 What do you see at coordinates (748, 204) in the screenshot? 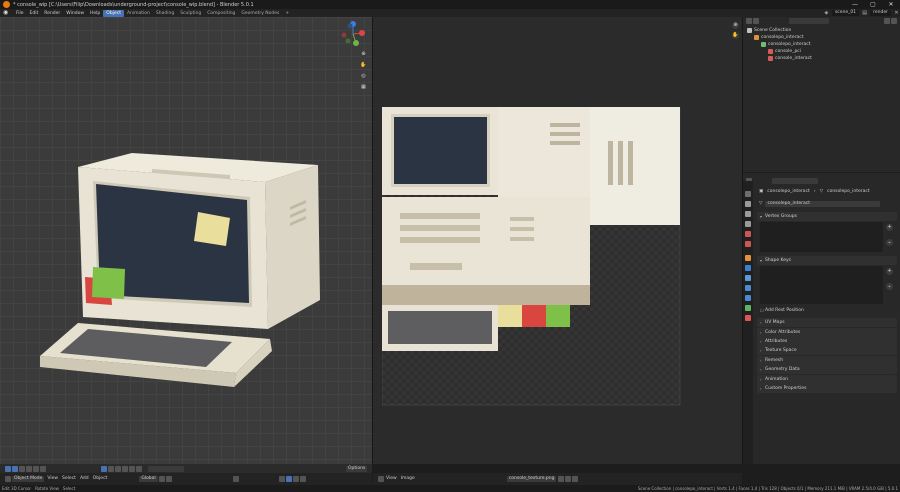
I see `render-tab-icon` at bounding box center [748, 204].